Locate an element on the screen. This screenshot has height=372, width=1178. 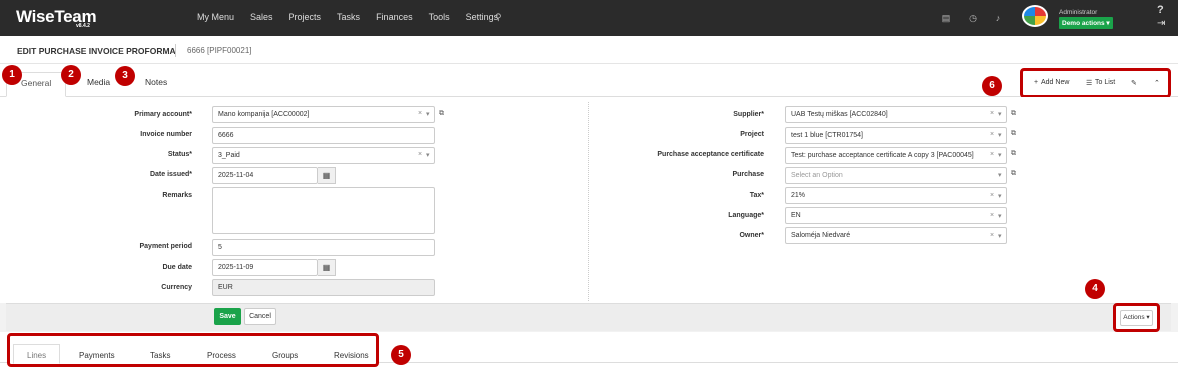
to-list-button: To List is located at coordinates (1105, 82).